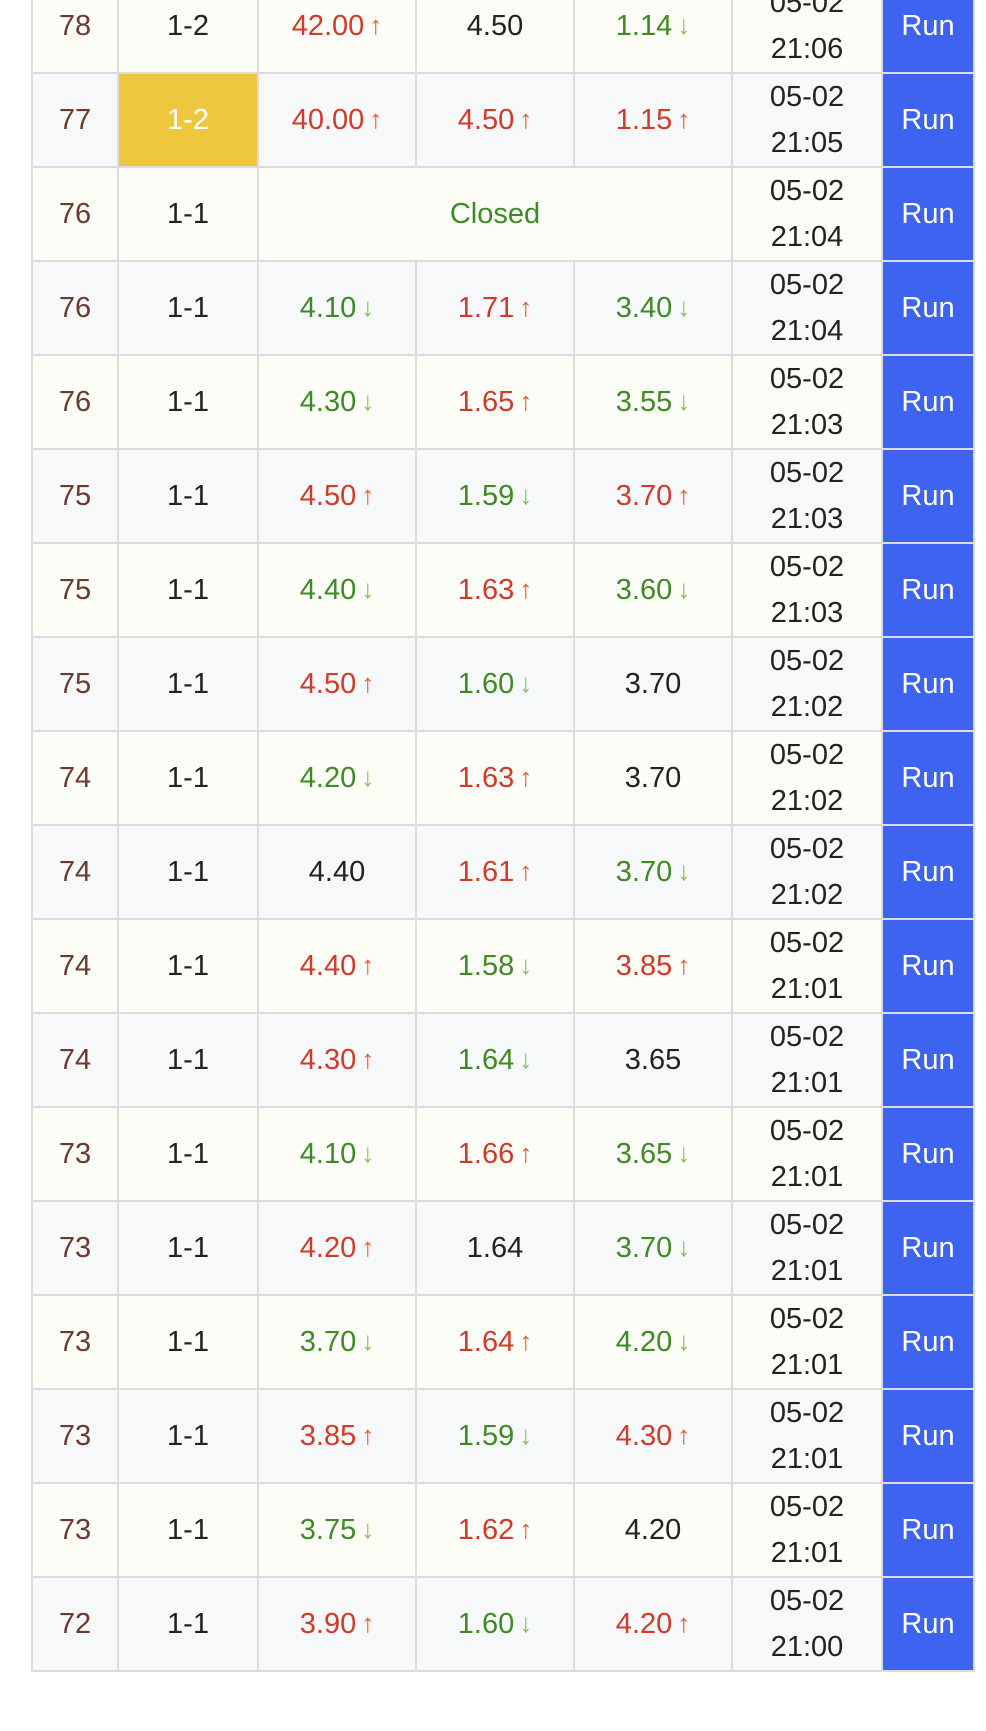 Image resolution: width=986 pixels, height=1731 pixels. I want to click on away-odds-cell: 3.40 ↓, so click(653, 308).